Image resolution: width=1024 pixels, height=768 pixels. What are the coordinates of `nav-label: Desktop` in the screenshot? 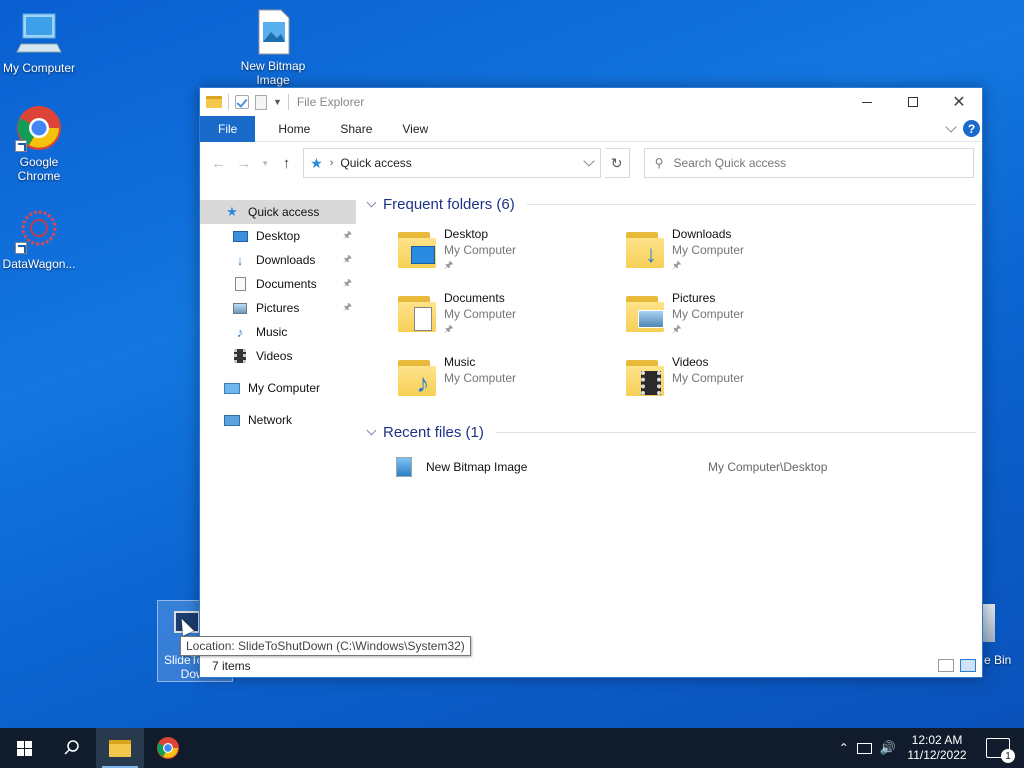 It's located at (278, 236).